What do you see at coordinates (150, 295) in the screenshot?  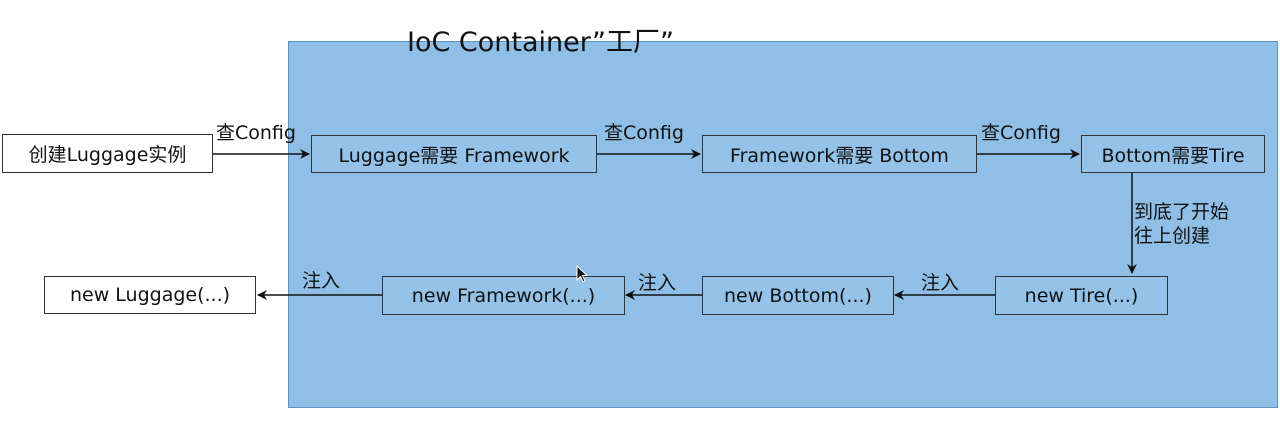 I see `new-luggage-box: new Luggage(...)` at bounding box center [150, 295].